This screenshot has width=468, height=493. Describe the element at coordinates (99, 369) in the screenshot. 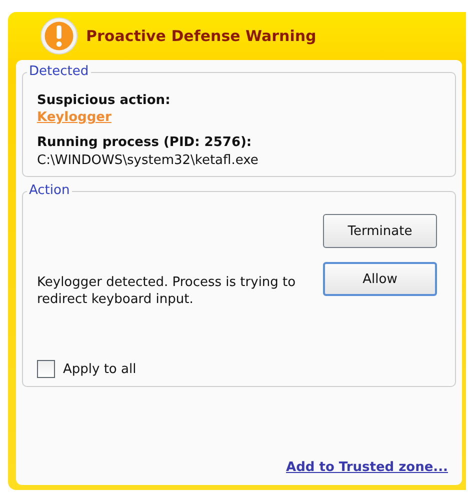

I see `checkbox-label: Apply to all` at that location.